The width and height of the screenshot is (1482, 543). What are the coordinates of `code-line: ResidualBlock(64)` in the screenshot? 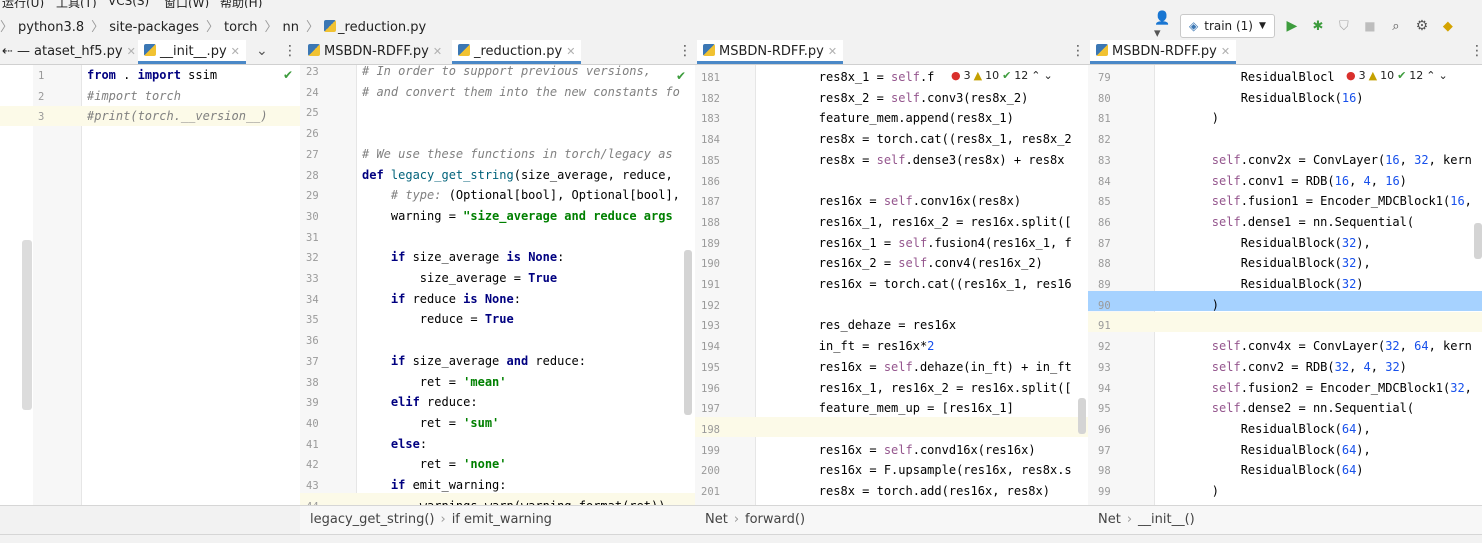 It's located at (1259, 470).